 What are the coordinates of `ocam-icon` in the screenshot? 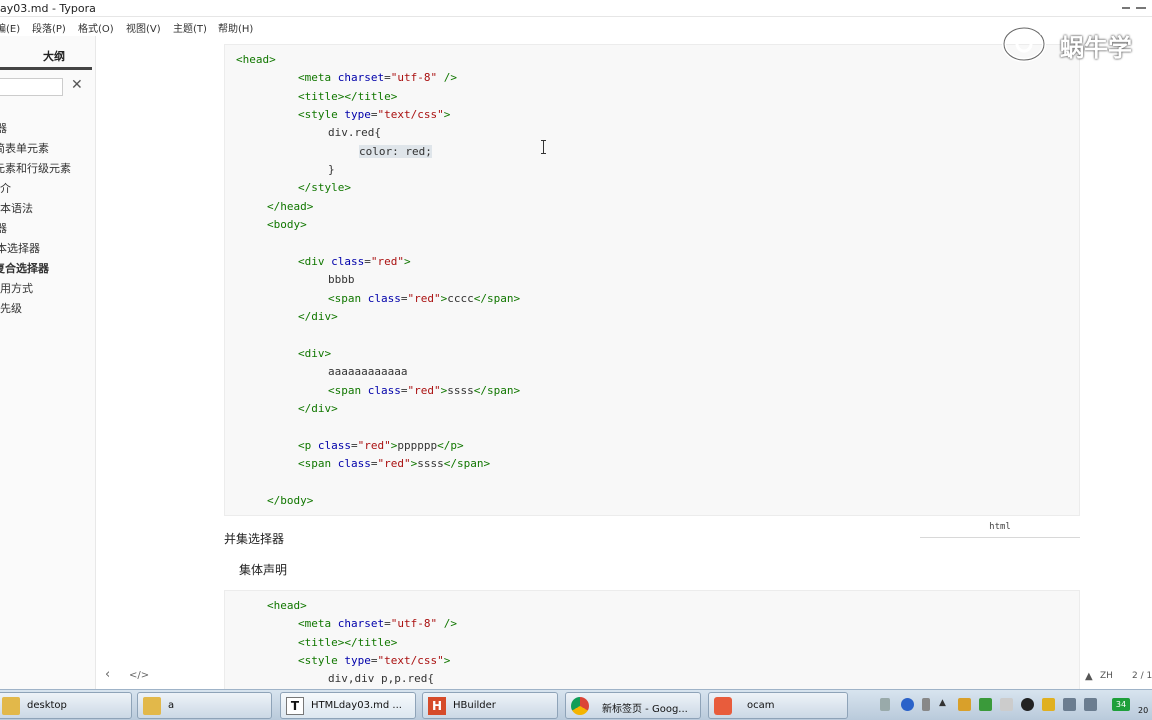 It's located at (723, 706).